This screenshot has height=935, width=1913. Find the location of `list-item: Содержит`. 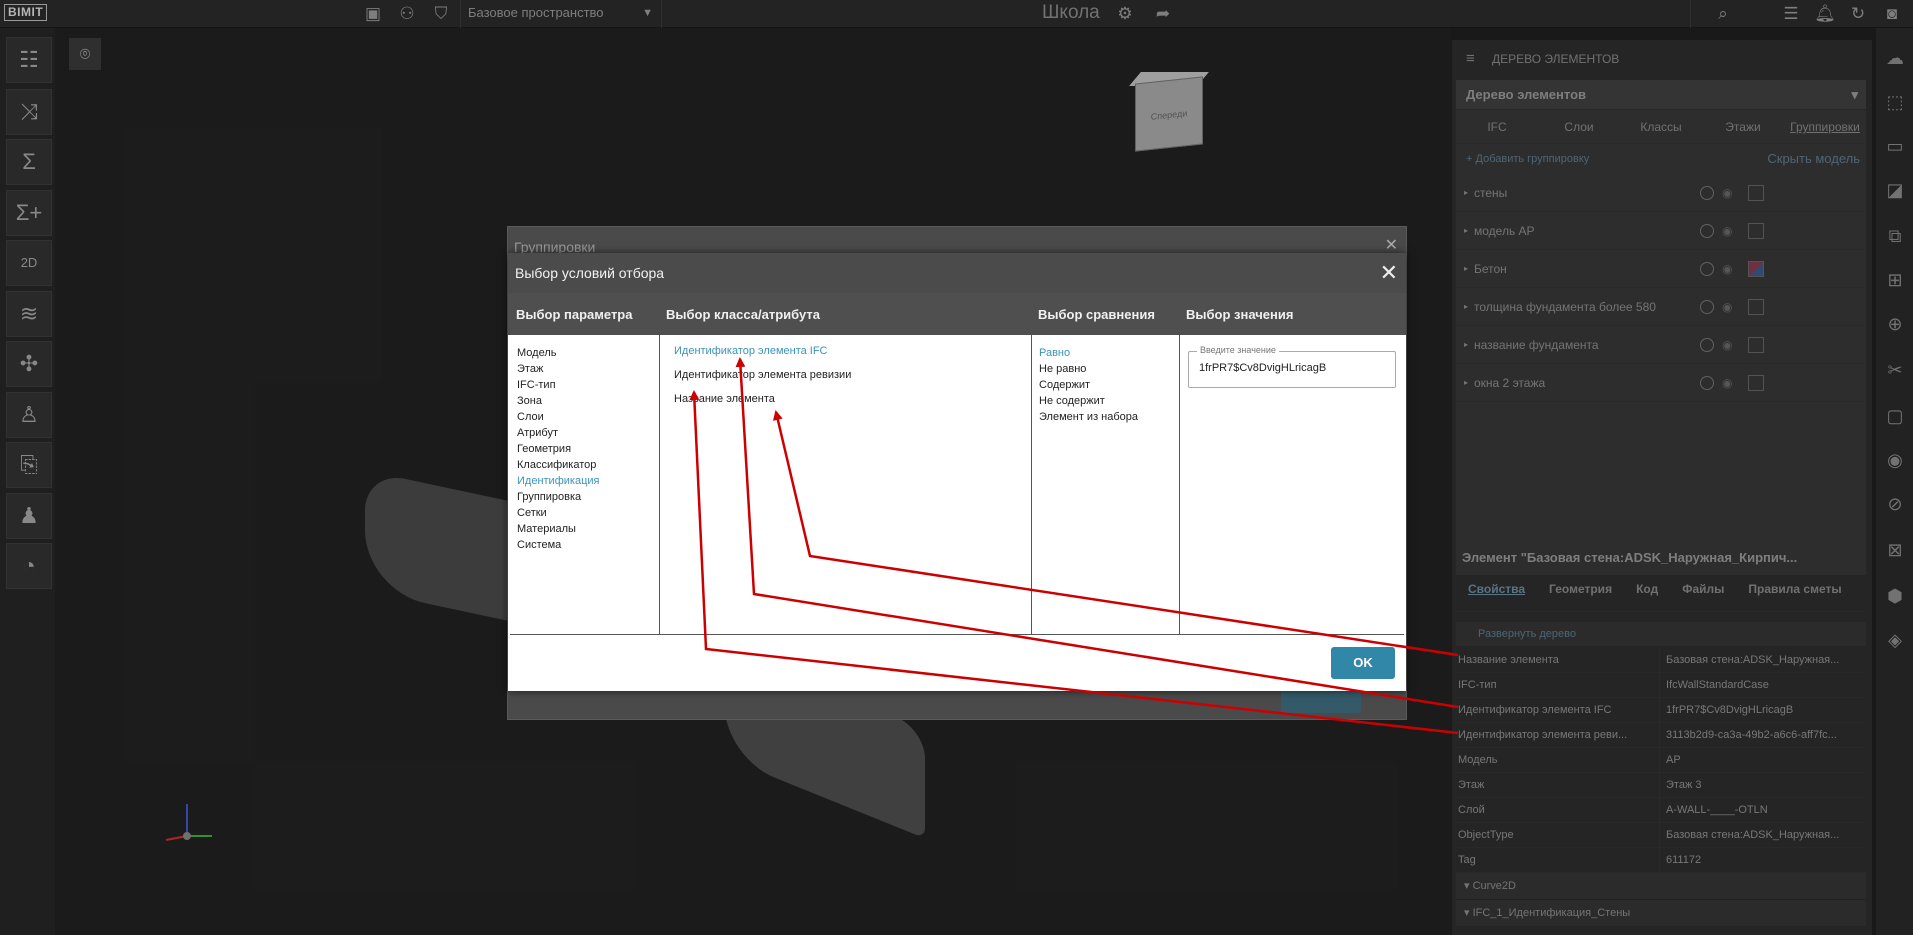

list-item: Содержит is located at coordinates (1105, 385).